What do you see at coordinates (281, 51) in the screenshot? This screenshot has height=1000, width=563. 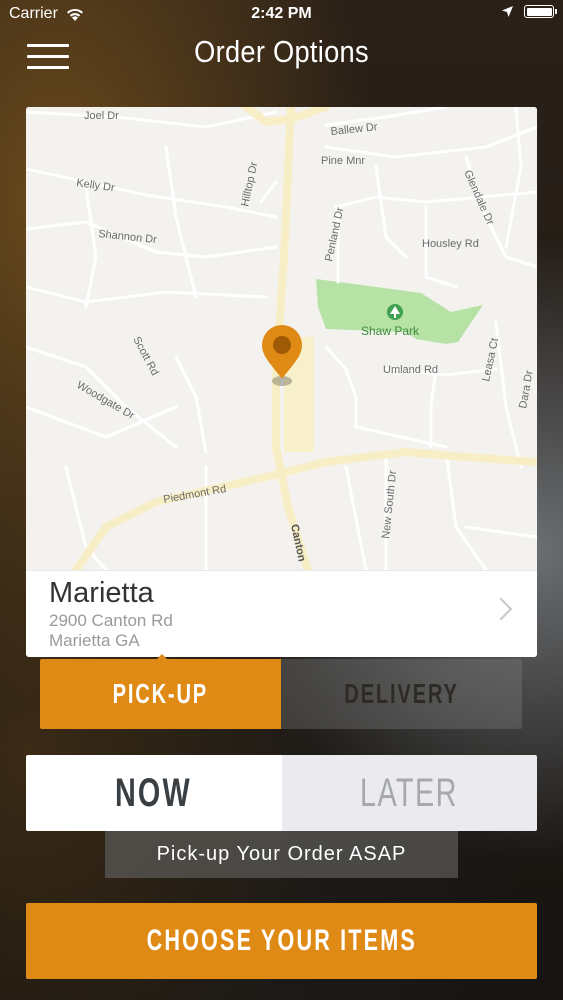 I see `page-title: Order Options` at bounding box center [281, 51].